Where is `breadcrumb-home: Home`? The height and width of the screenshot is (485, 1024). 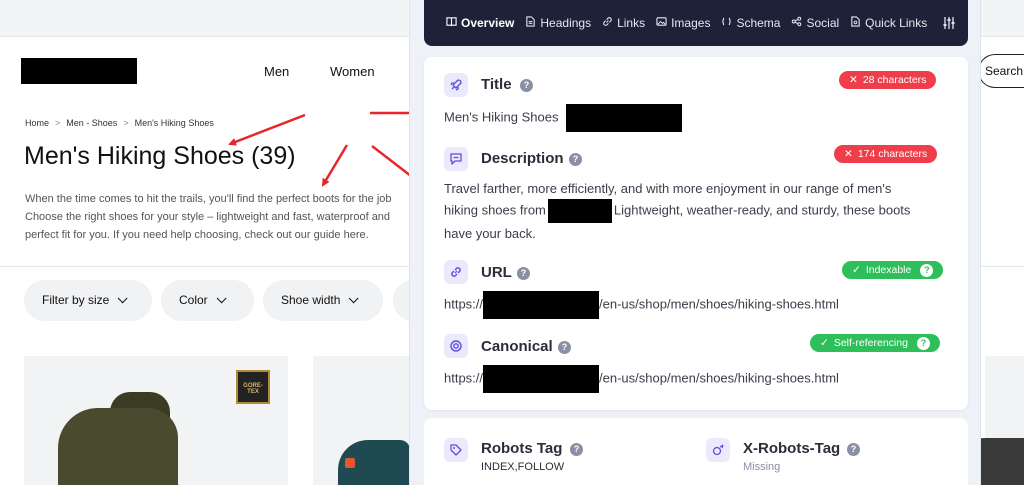 breadcrumb-home: Home is located at coordinates (37, 123).